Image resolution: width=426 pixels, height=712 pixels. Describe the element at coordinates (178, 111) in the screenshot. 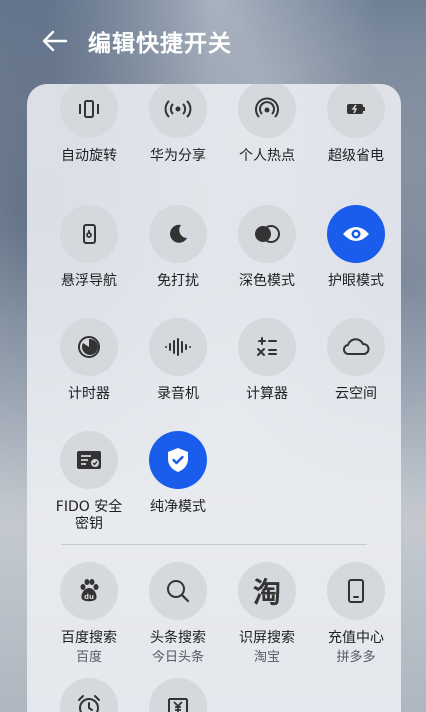

I see `huawei-share-icon` at that location.